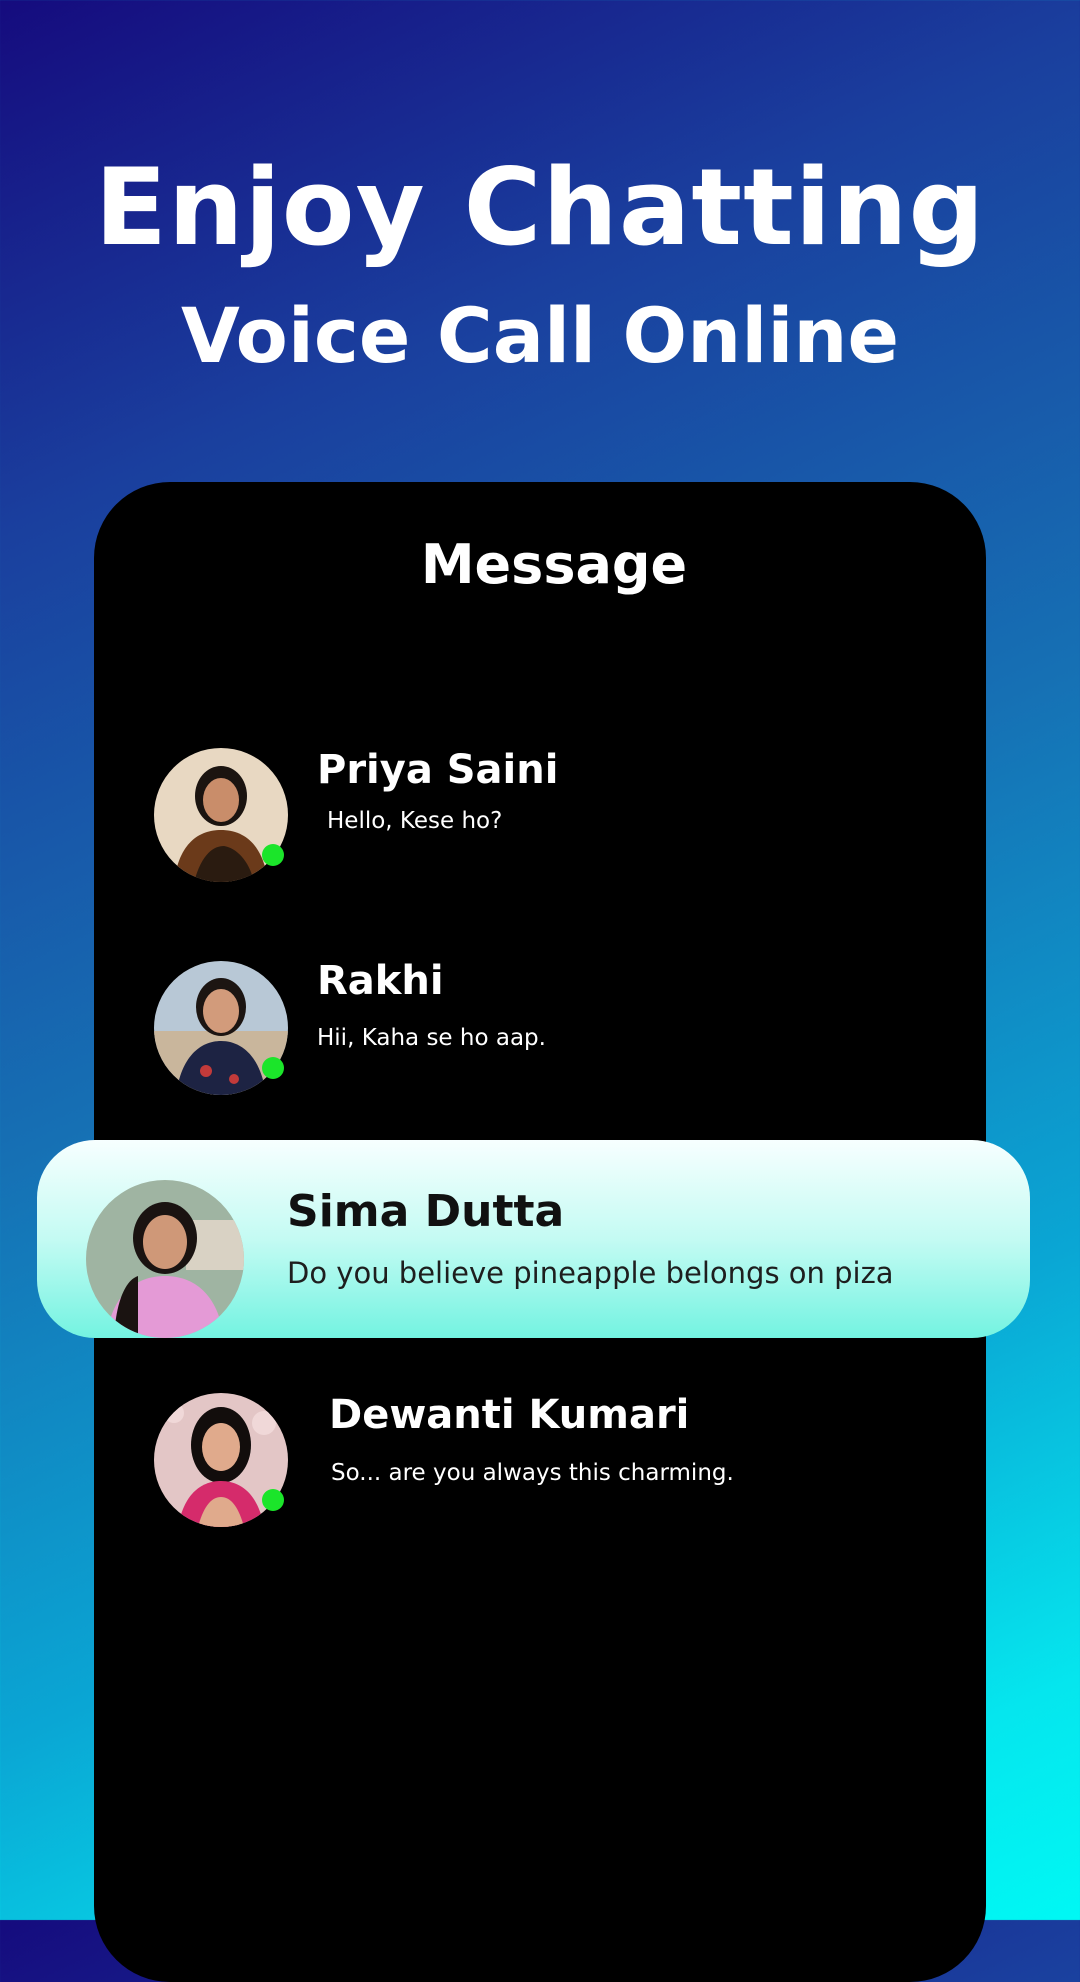  I want to click on chat-name: Rakhi, so click(380, 981).